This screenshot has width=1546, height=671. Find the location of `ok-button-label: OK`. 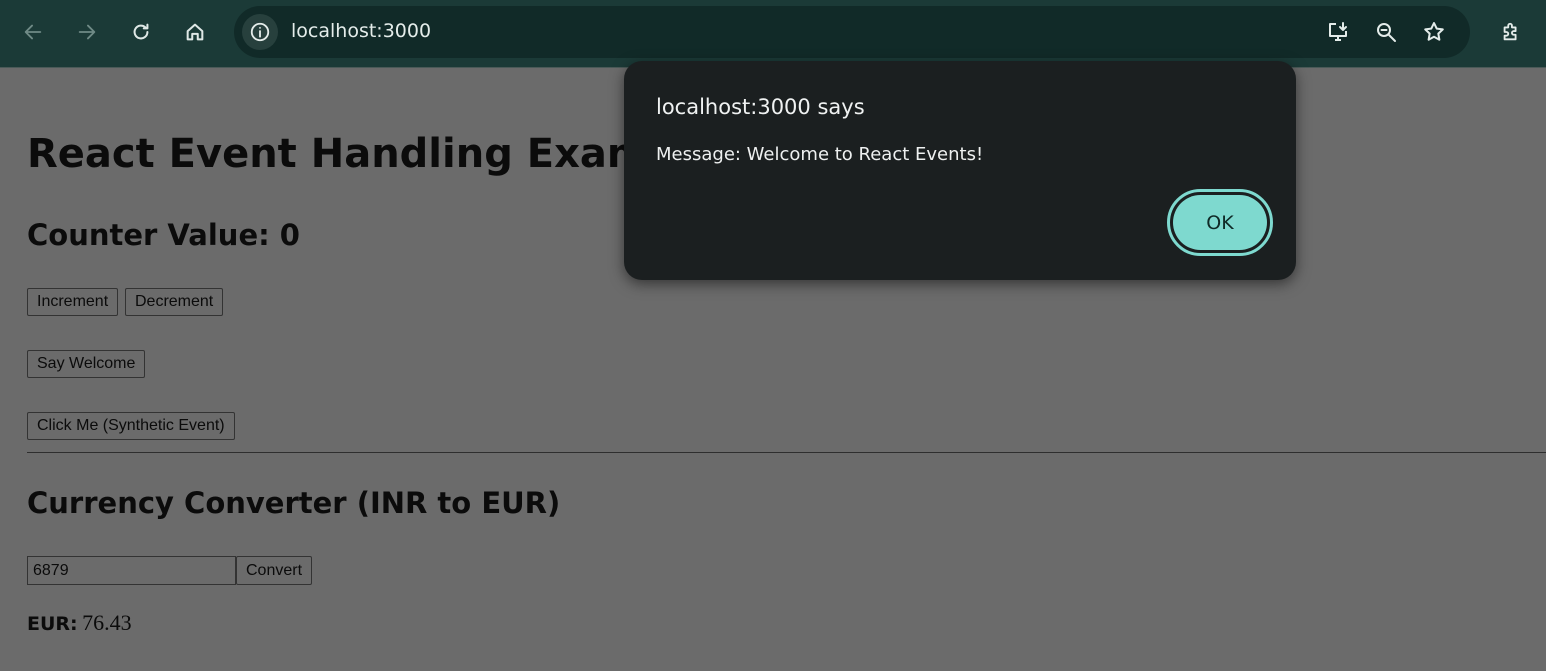

ok-button-label: OK is located at coordinates (1220, 222).